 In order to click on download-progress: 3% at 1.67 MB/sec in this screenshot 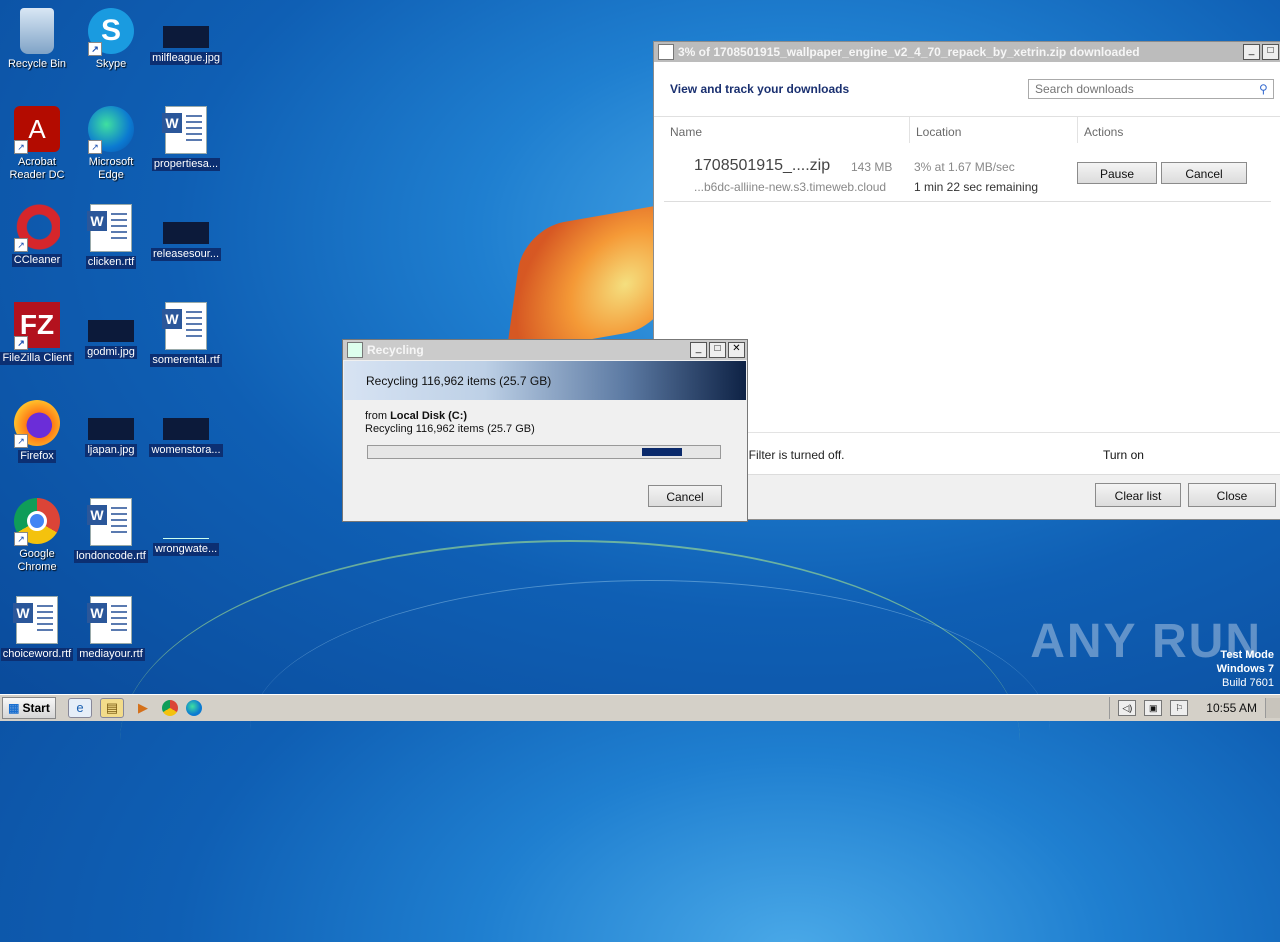, I will do `click(964, 167)`.